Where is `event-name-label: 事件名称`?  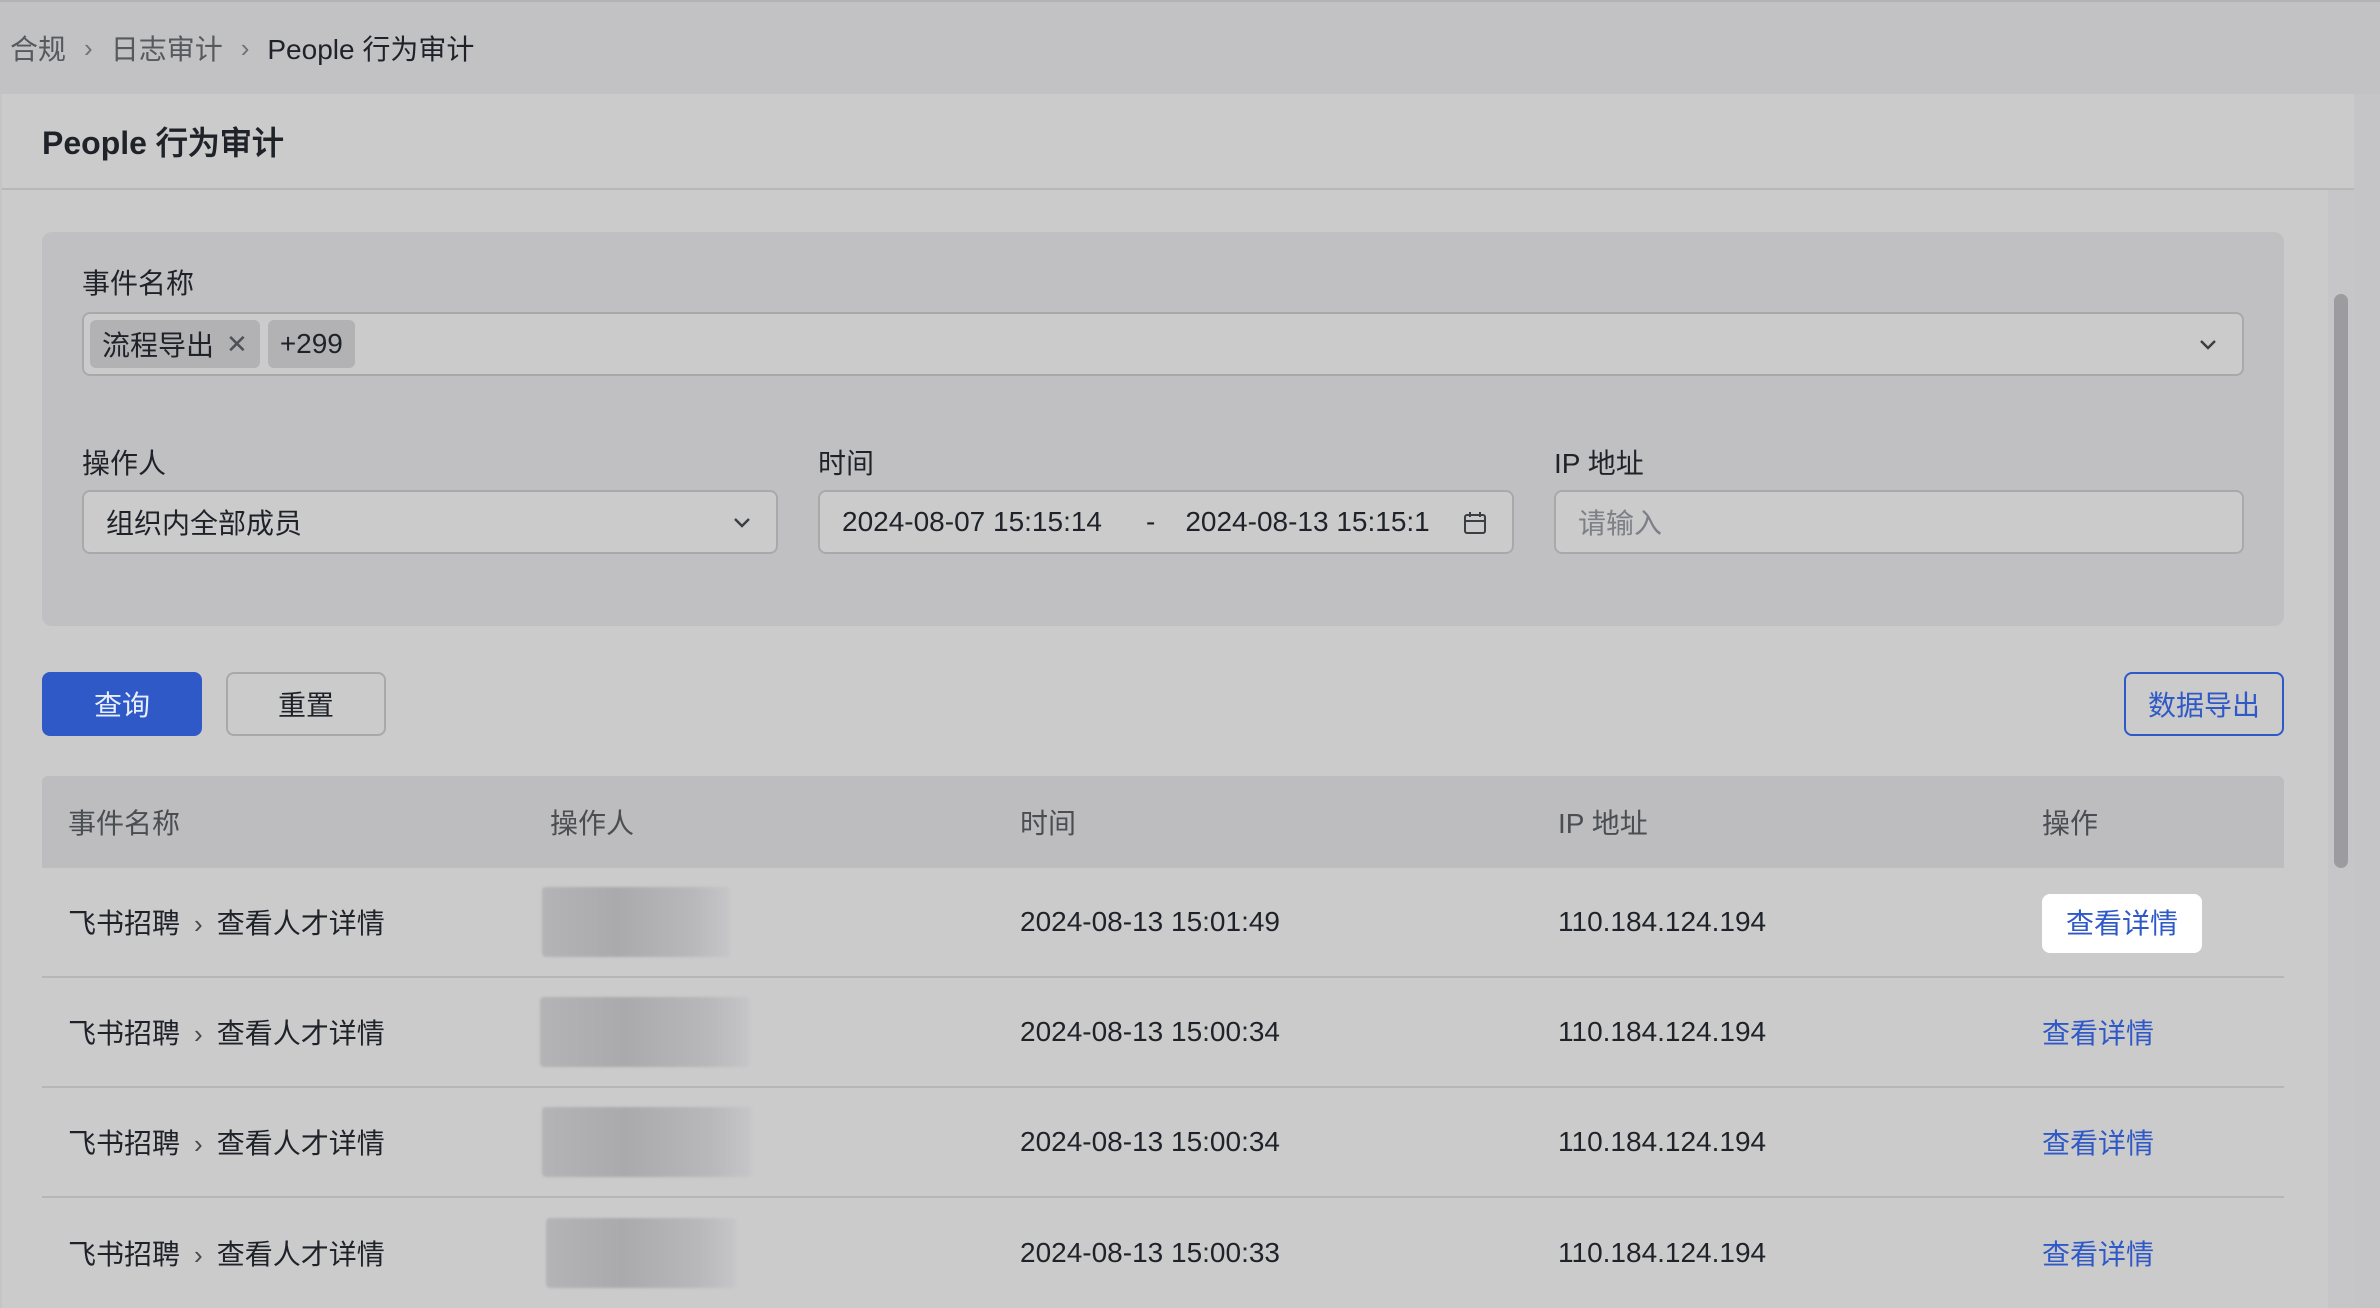 event-name-label: 事件名称 is located at coordinates (138, 283).